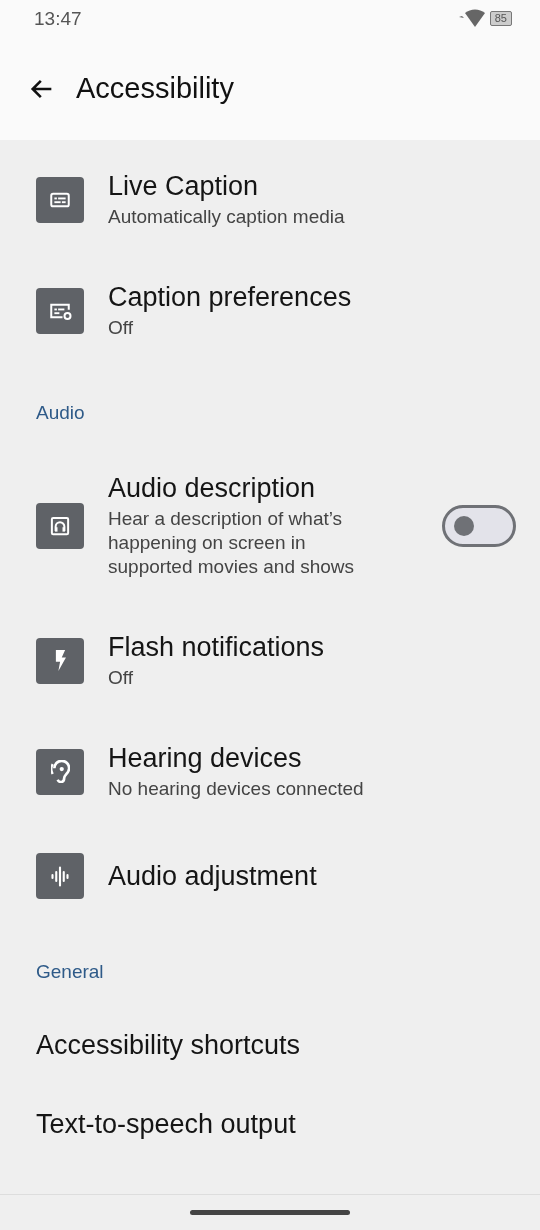 The height and width of the screenshot is (1230, 540). What do you see at coordinates (479, 525) in the screenshot?
I see `toggle-switch` at bounding box center [479, 525].